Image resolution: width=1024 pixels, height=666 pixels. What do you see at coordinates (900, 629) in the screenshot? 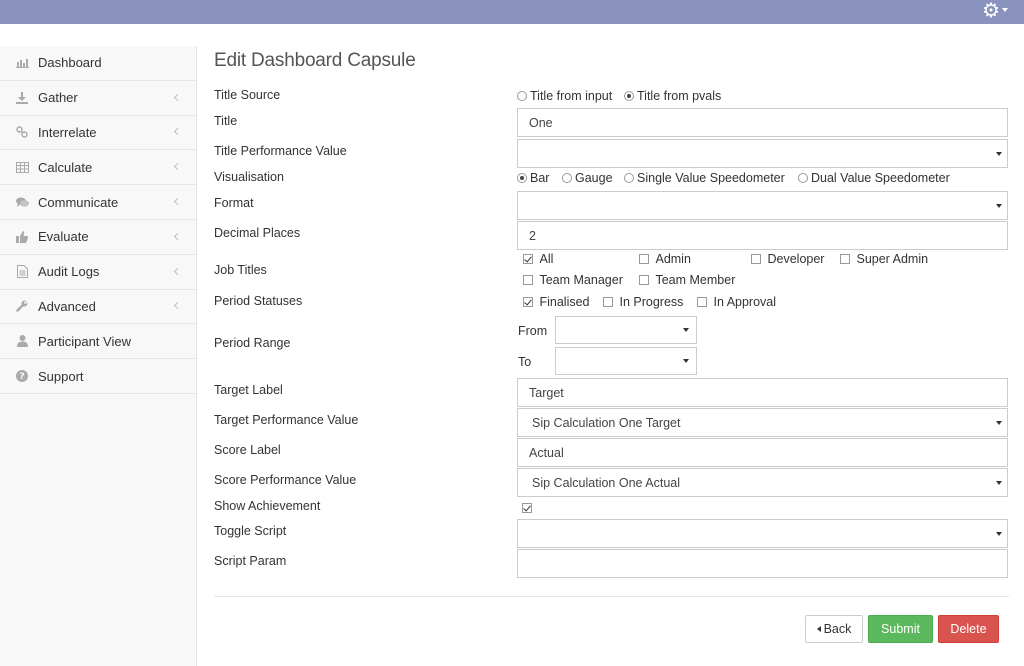
I see `submit-button: Submit` at bounding box center [900, 629].